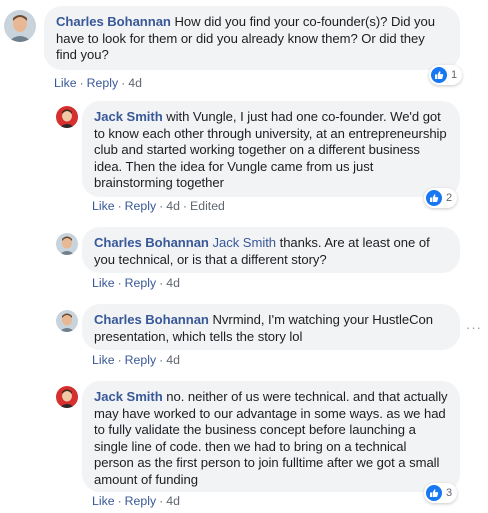 This screenshot has width=488, height=513. I want to click on reaction-number: 1, so click(454, 75).